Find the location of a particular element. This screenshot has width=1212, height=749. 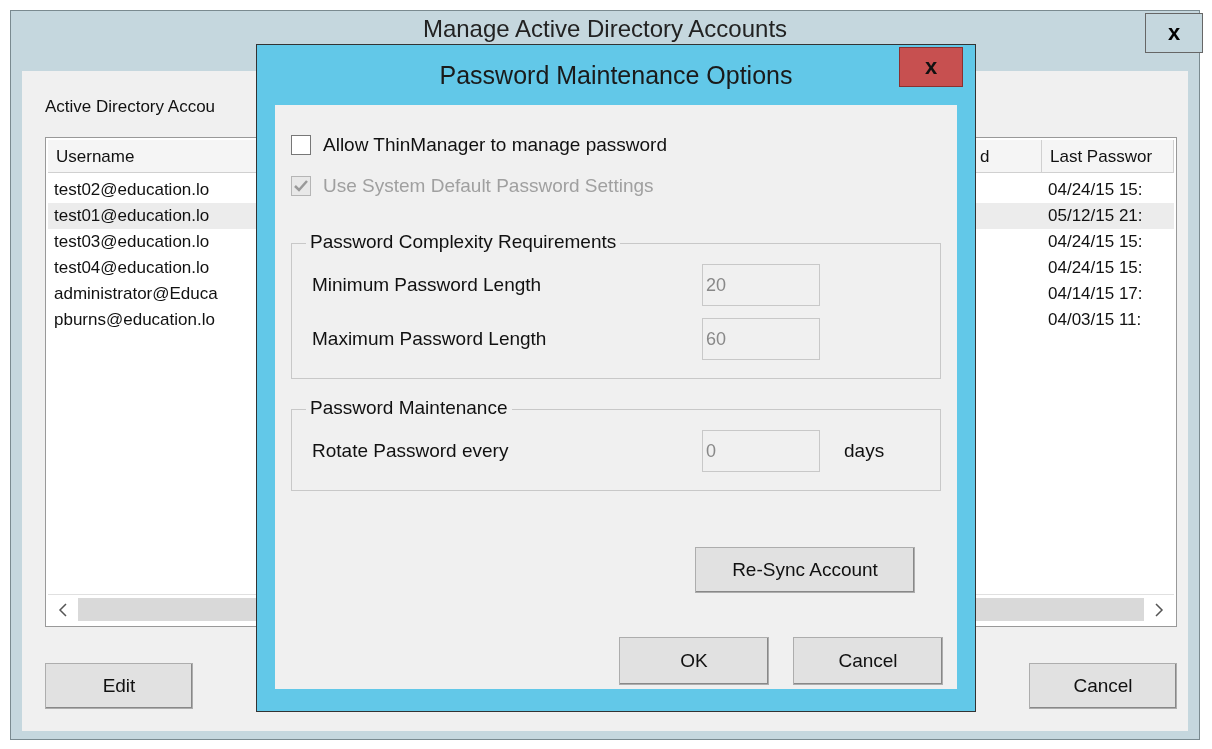

window-title: Manage Active Directory Accounts is located at coordinates (605, 29).